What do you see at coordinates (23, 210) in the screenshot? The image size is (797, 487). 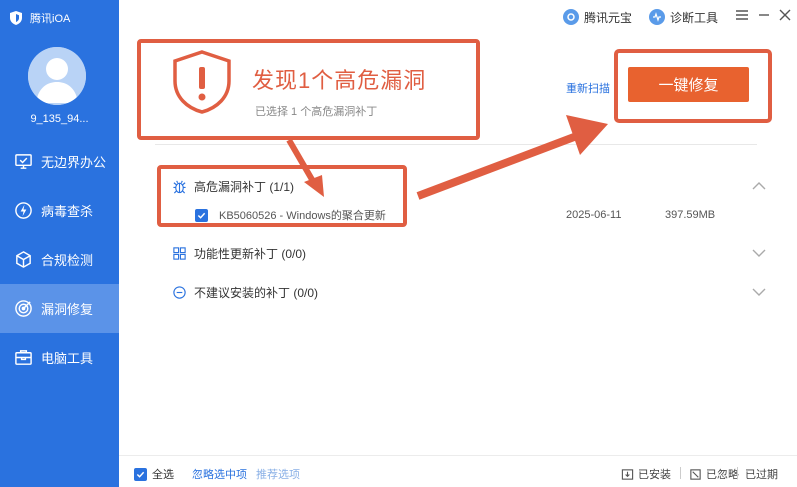 I see `lightning-shield-icon` at bounding box center [23, 210].